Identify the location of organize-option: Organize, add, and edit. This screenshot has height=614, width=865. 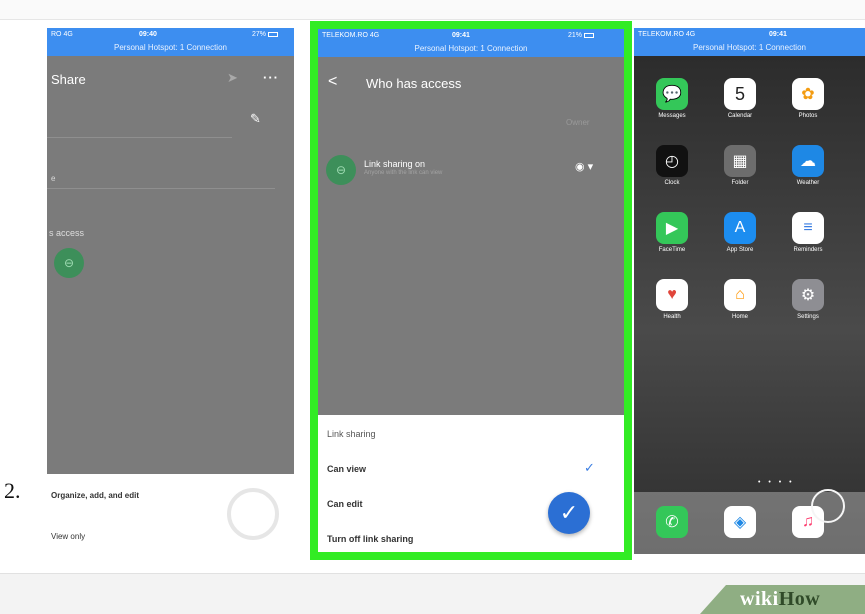
(95, 495).